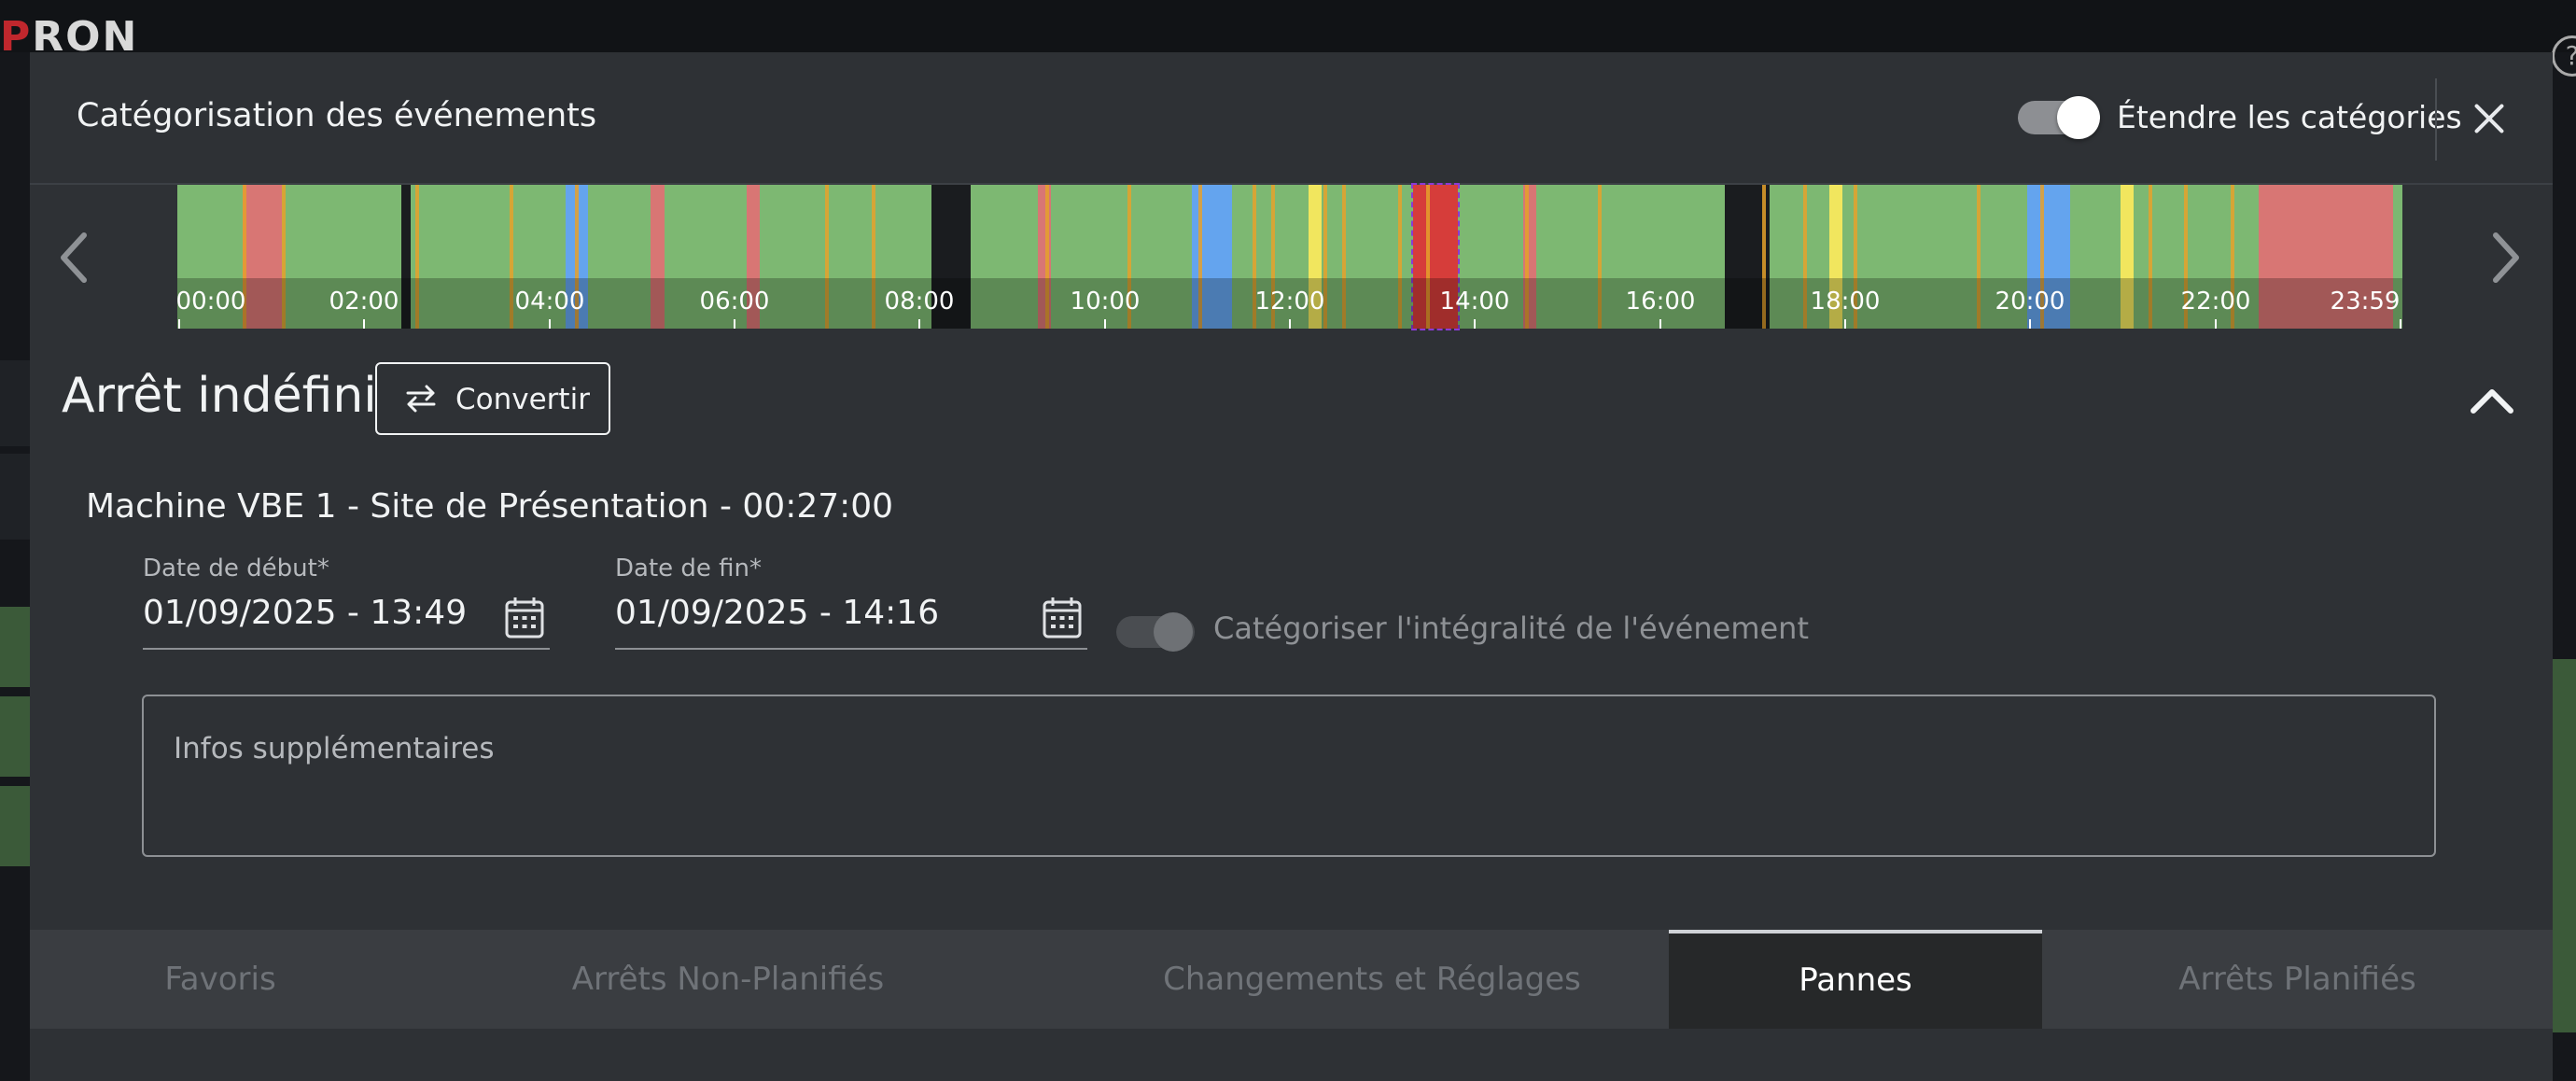  What do you see at coordinates (728, 979) in the screenshot?
I see `tab-arrets-non-planifies: Arrêts Non-Planifiés` at bounding box center [728, 979].